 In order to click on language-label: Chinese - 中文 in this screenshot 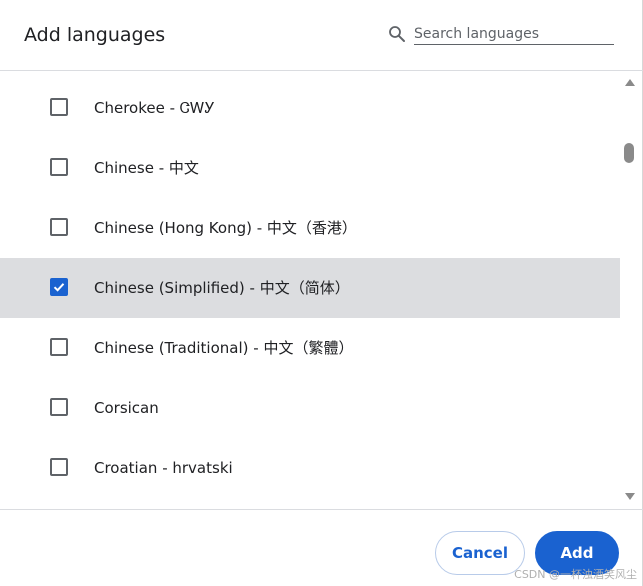, I will do `click(146, 168)`.